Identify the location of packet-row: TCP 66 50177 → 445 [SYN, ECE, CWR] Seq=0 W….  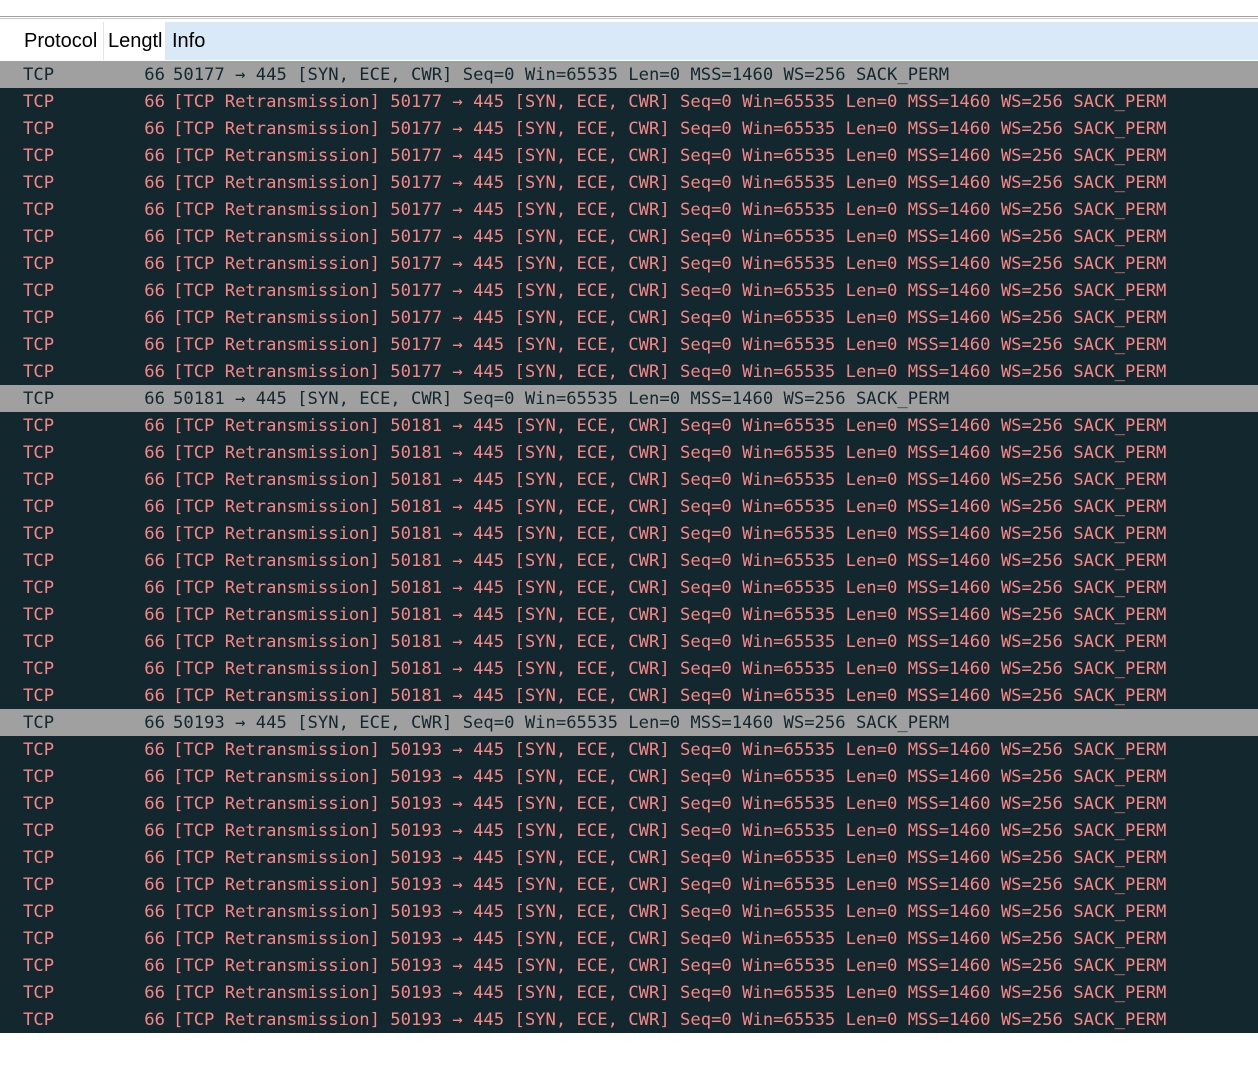
(629, 74).